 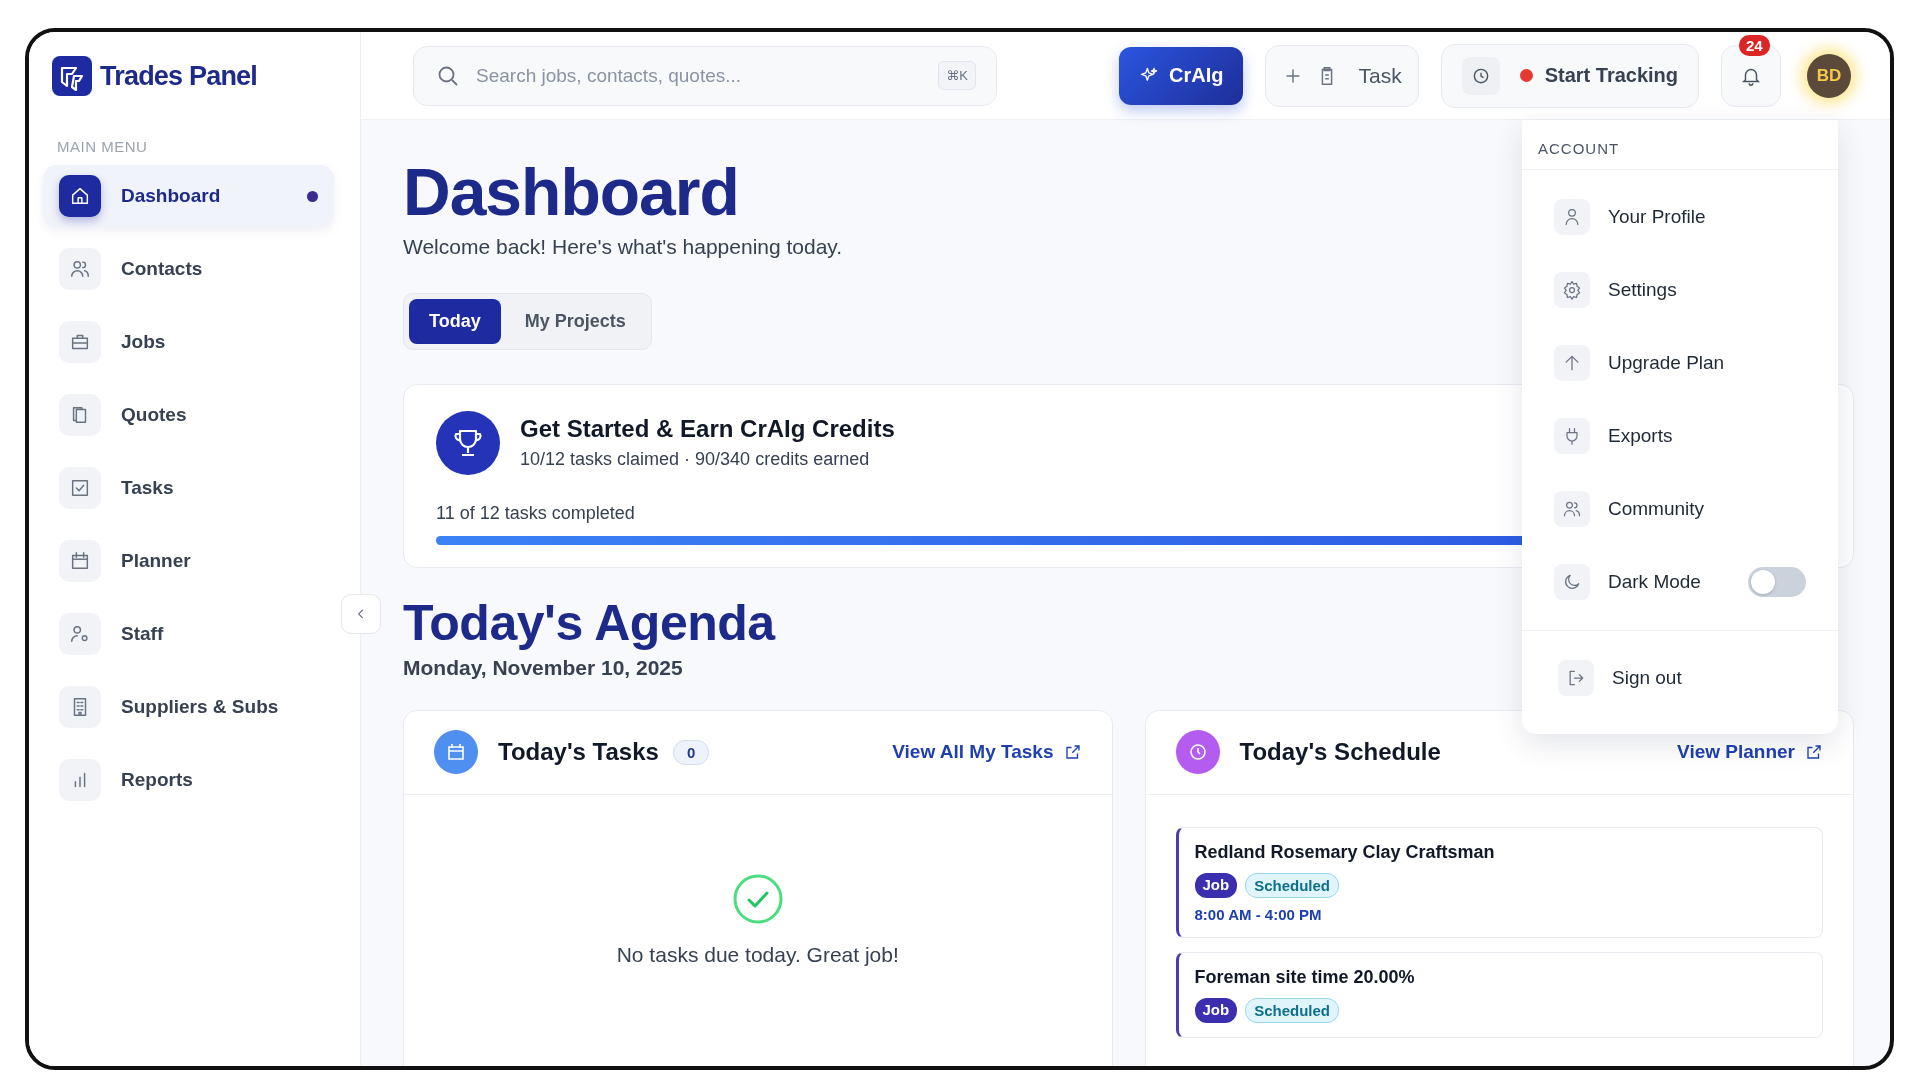 What do you see at coordinates (1340, 752) in the screenshot?
I see `panel-title: Today's Schedule` at bounding box center [1340, 752].